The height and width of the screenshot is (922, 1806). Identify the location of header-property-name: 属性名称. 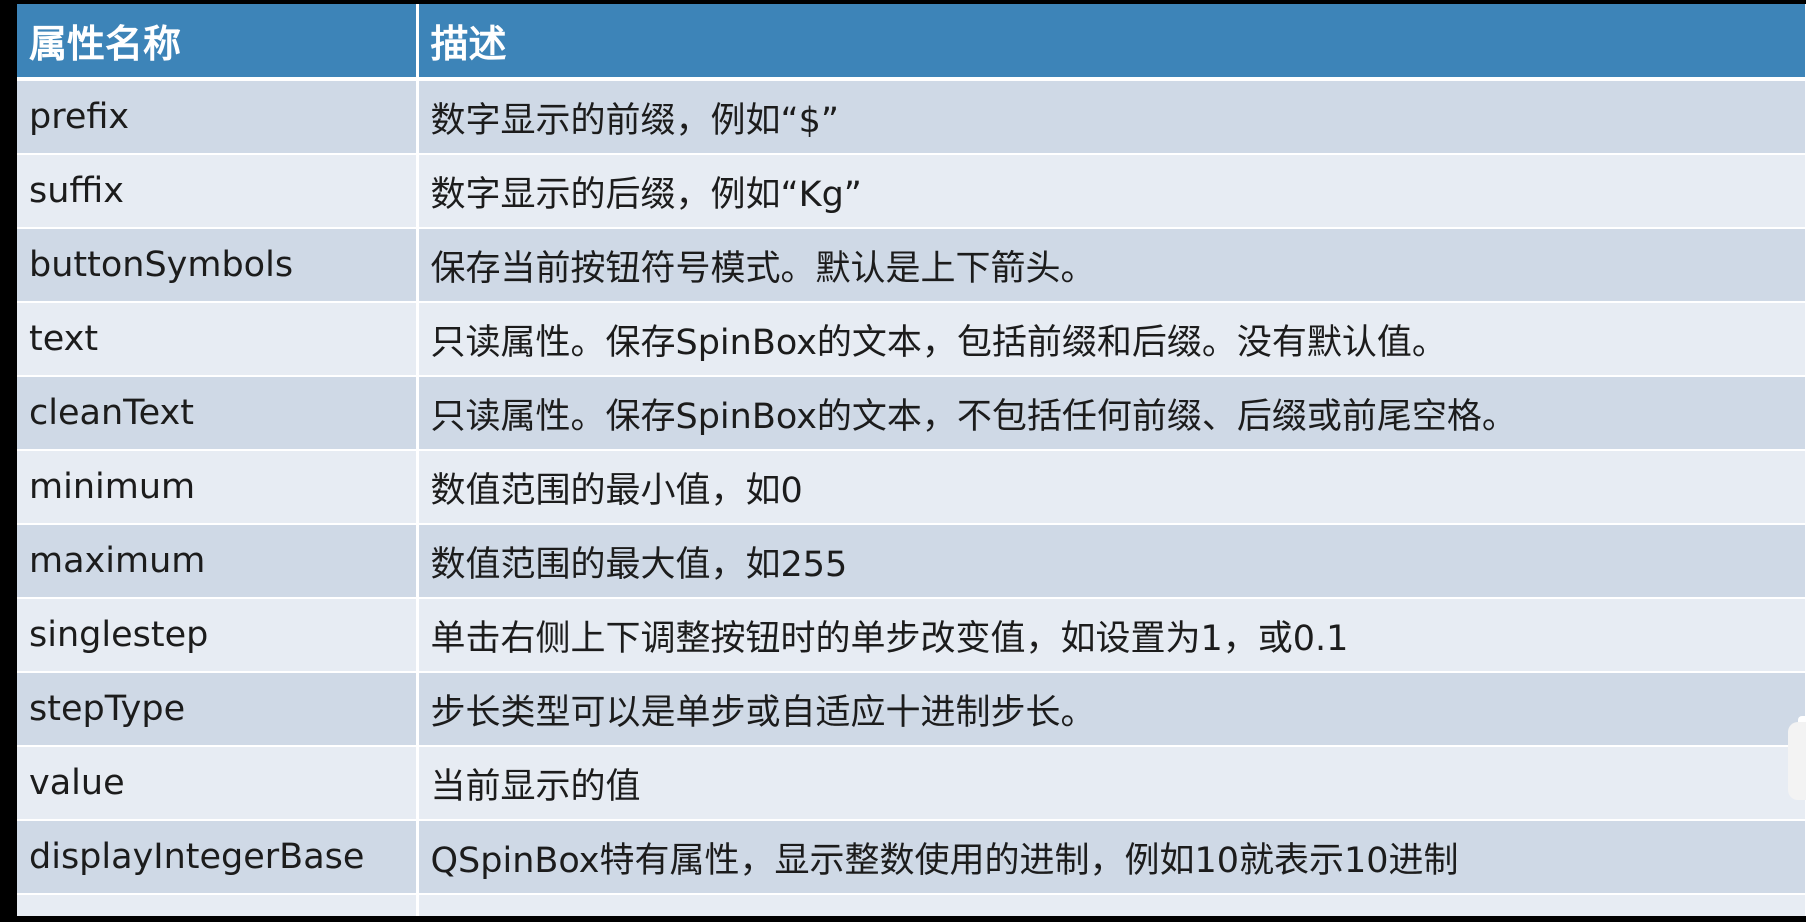
(218, 42).